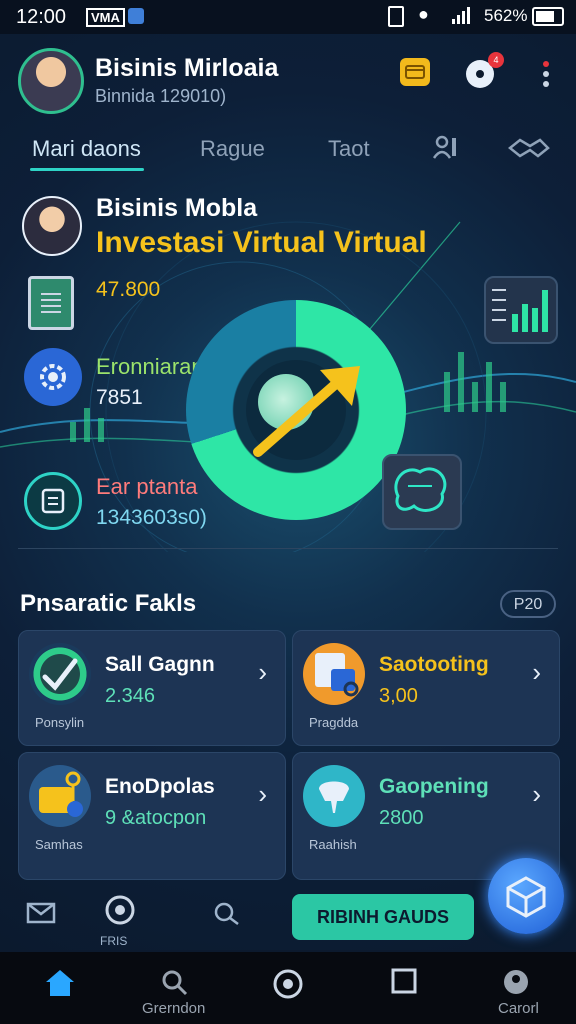 This screenshot has width=576, height=1024. I want to click on nav-search-label: Grerndon, so click(174, 1008).